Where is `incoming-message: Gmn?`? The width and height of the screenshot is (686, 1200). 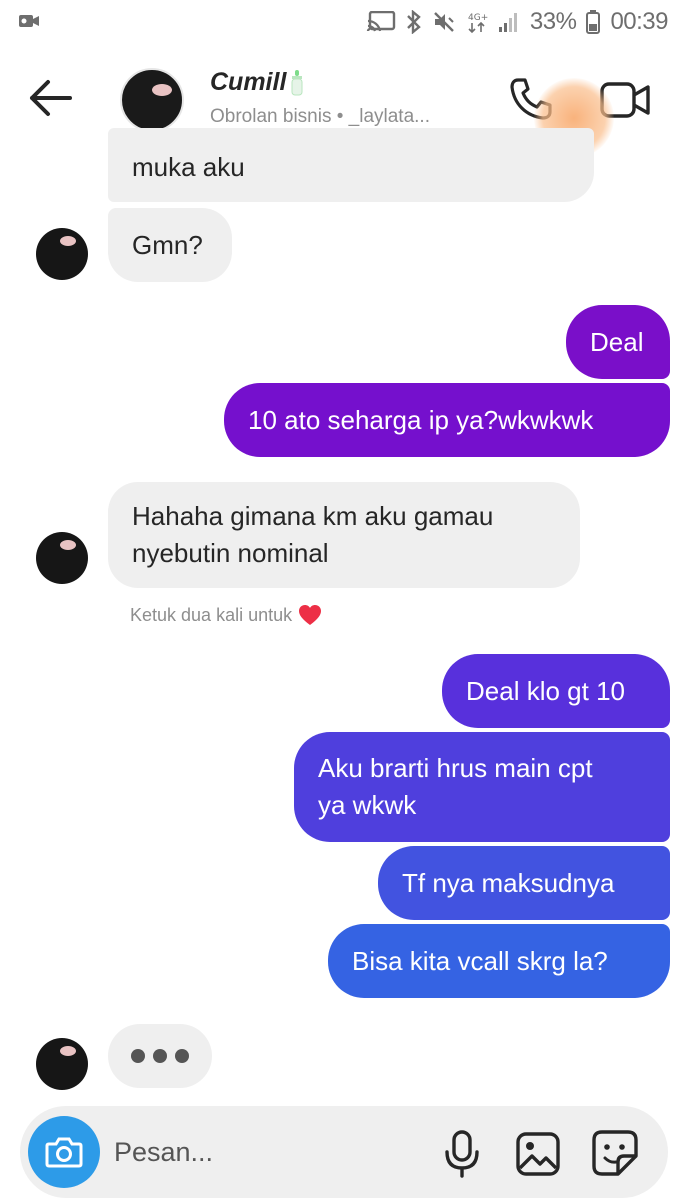
incoming-message: Gmn? is located at coordinates (170, 245).